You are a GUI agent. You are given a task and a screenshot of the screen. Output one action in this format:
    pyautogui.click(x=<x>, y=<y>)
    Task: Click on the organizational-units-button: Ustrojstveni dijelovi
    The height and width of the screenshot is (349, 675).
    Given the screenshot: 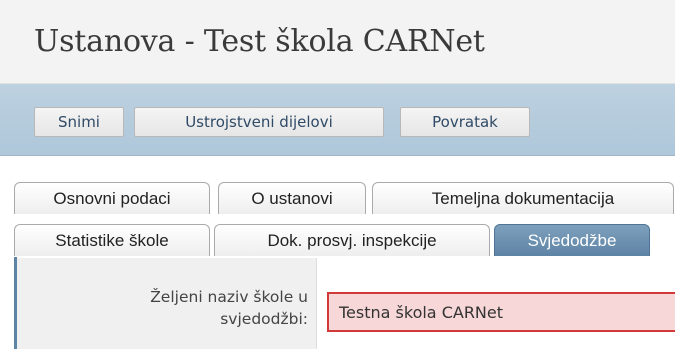 What is the action you would take?
    pyautogui.click(x=259, y=122)
    